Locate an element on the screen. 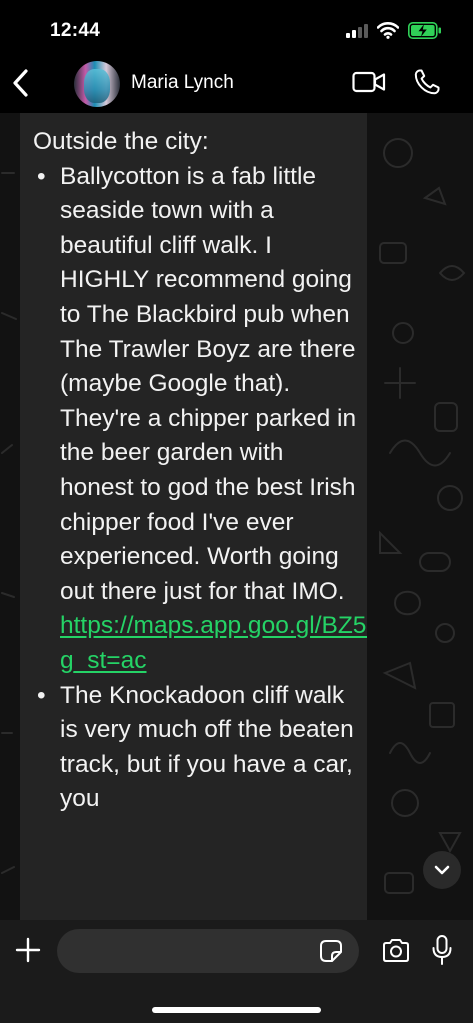  message-input is located at coordinates (208, 951).